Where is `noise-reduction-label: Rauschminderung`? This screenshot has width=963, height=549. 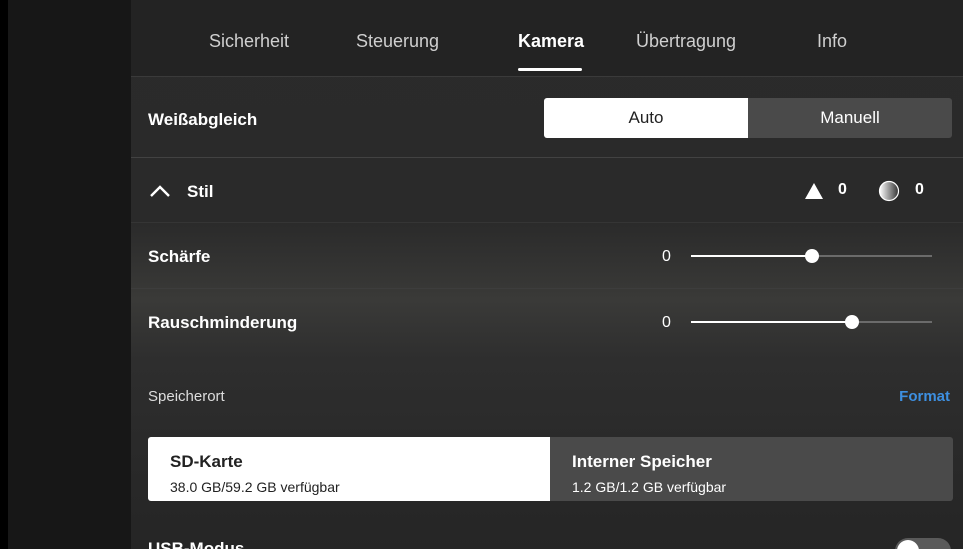 noise-reduction-label: Rauschminderung is located at coordinates (223, 322).